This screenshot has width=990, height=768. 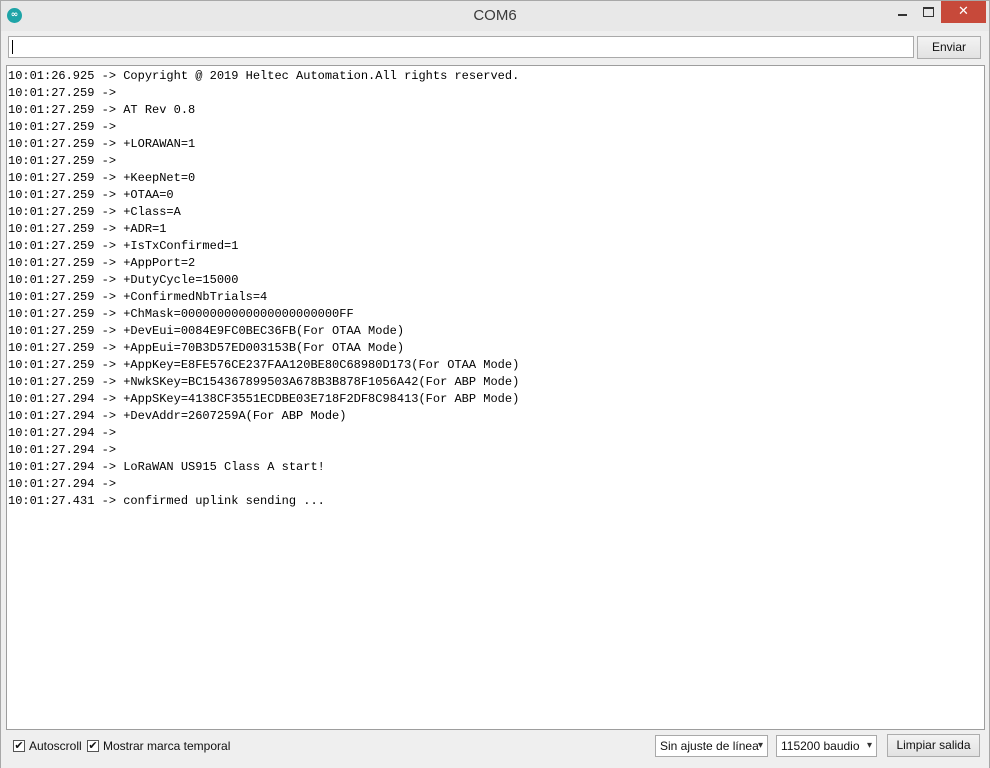 I want to click on output-line: 10:01:27.259 -> +DutyCycle=15000, so click(x=123, y=280).